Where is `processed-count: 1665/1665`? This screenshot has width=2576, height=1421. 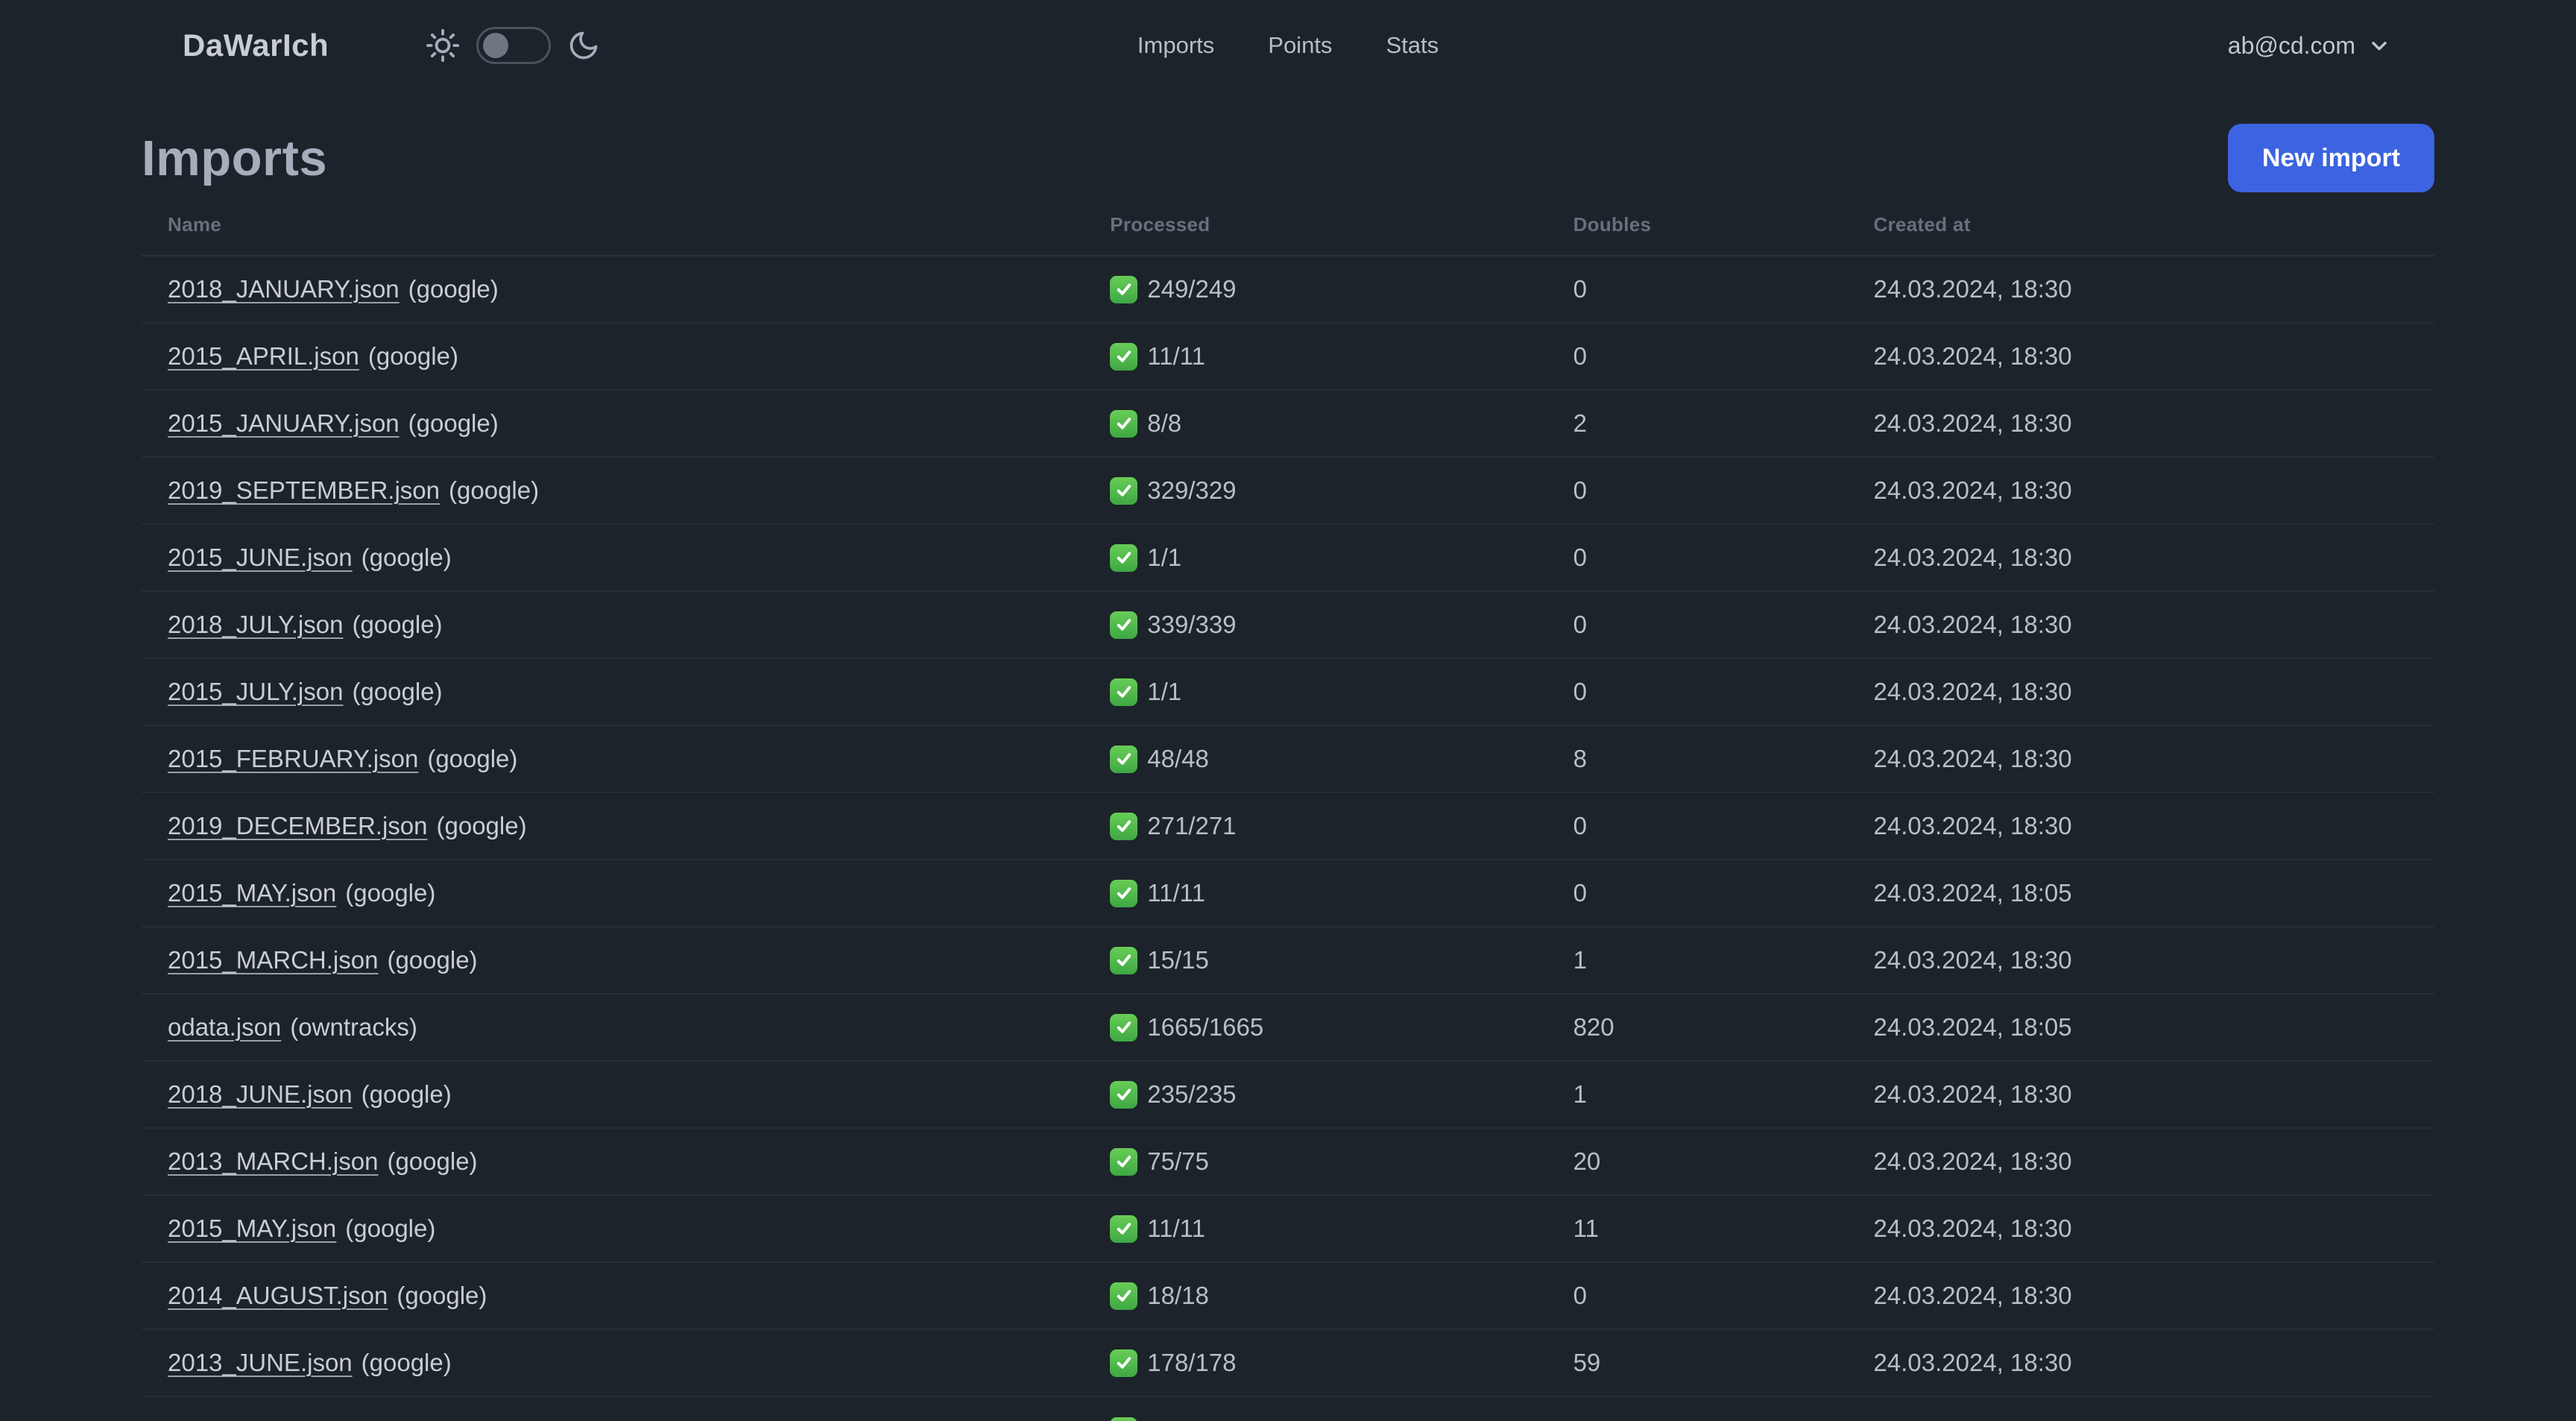 processed-count: 1665/1665 is located at coordinates (1205, 1027).